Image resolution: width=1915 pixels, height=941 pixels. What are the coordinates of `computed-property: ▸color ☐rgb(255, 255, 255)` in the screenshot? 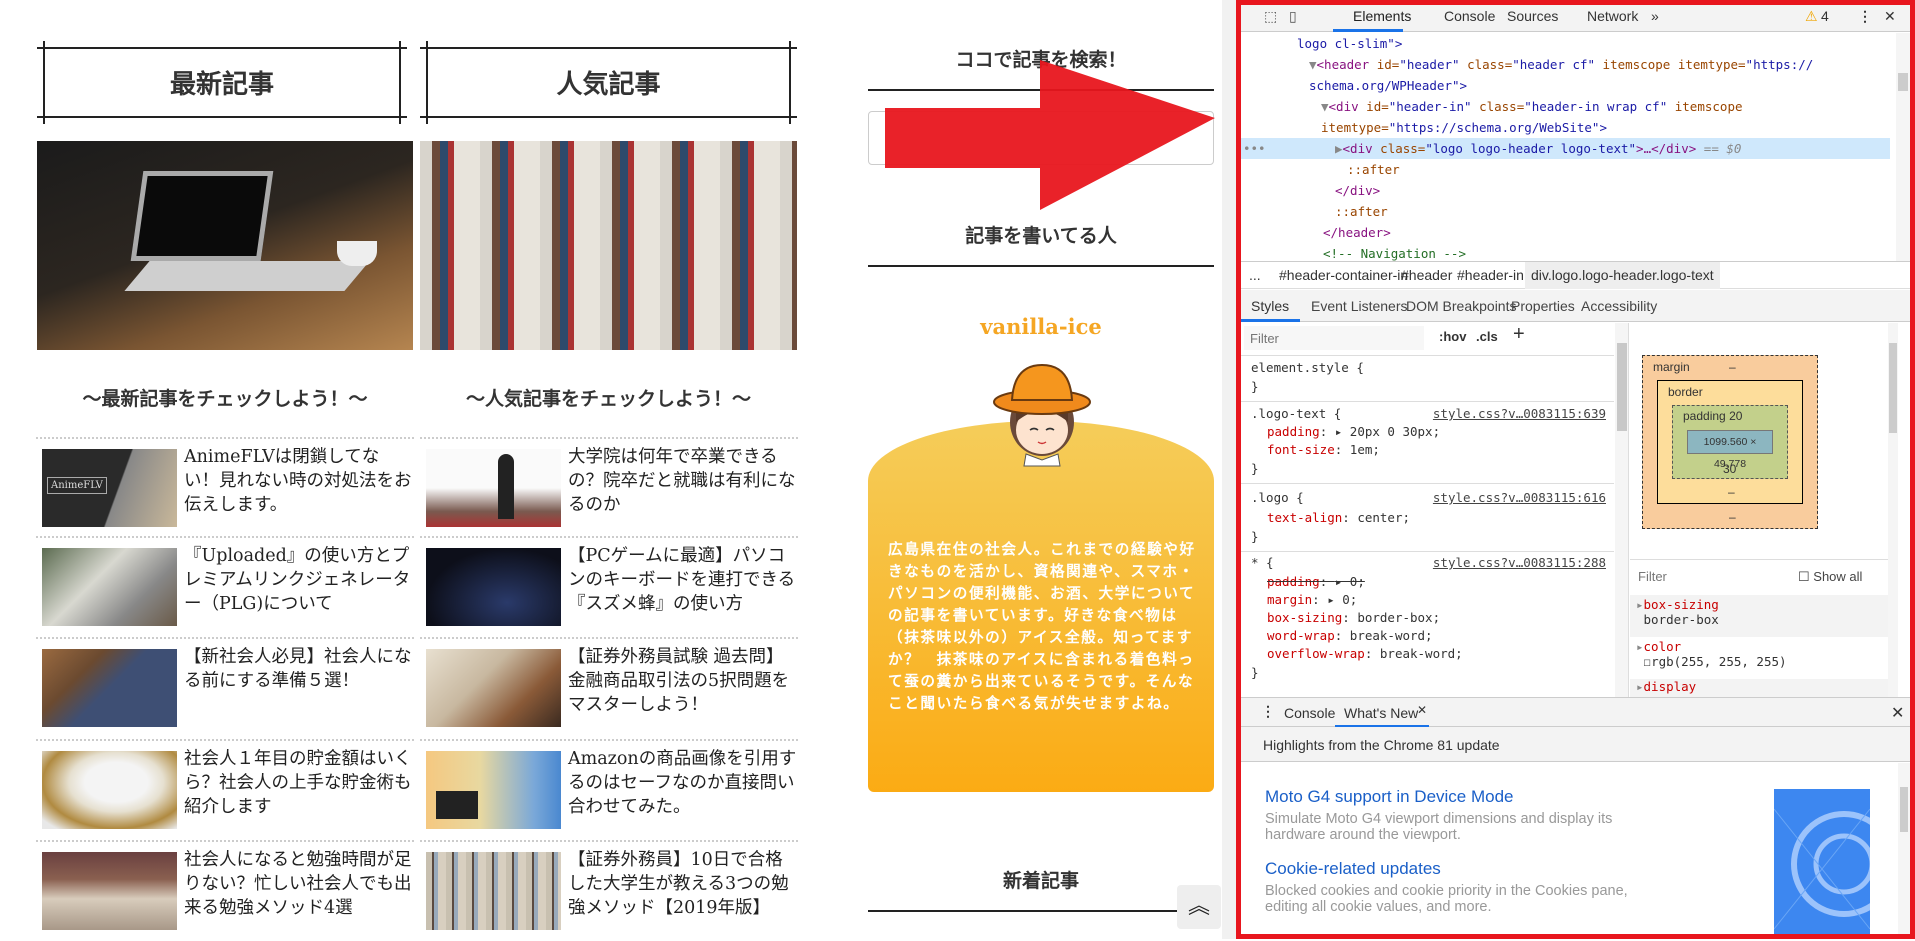 It's located at (1759, 658).